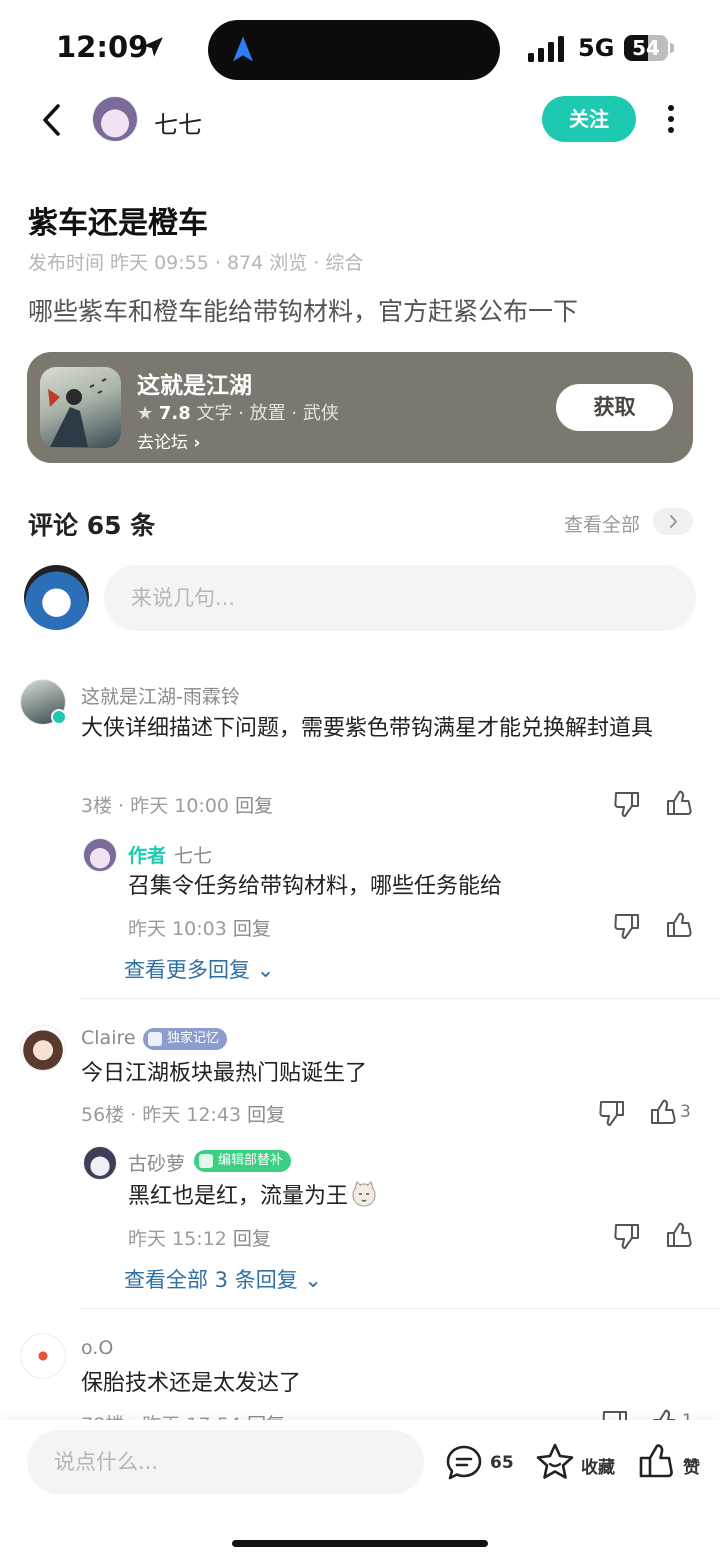  I want to click on bottom-action-bar: 说点什么... 65 收藏 赞, so click(360, 1490).